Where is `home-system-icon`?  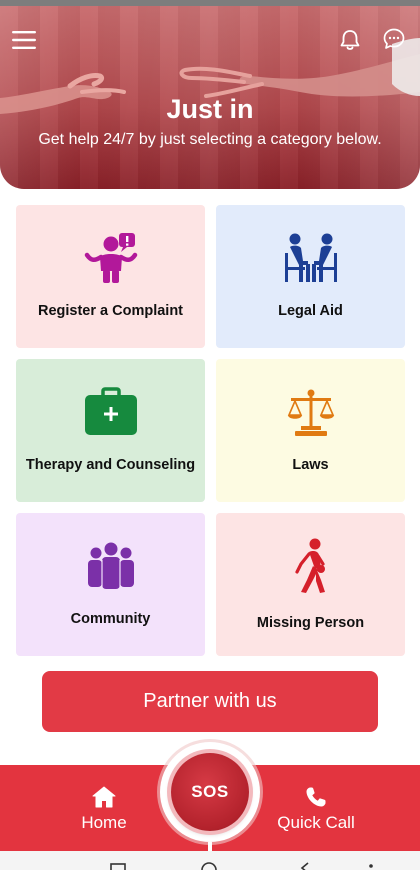 home-system-icon is located at coordinates (209, 865).